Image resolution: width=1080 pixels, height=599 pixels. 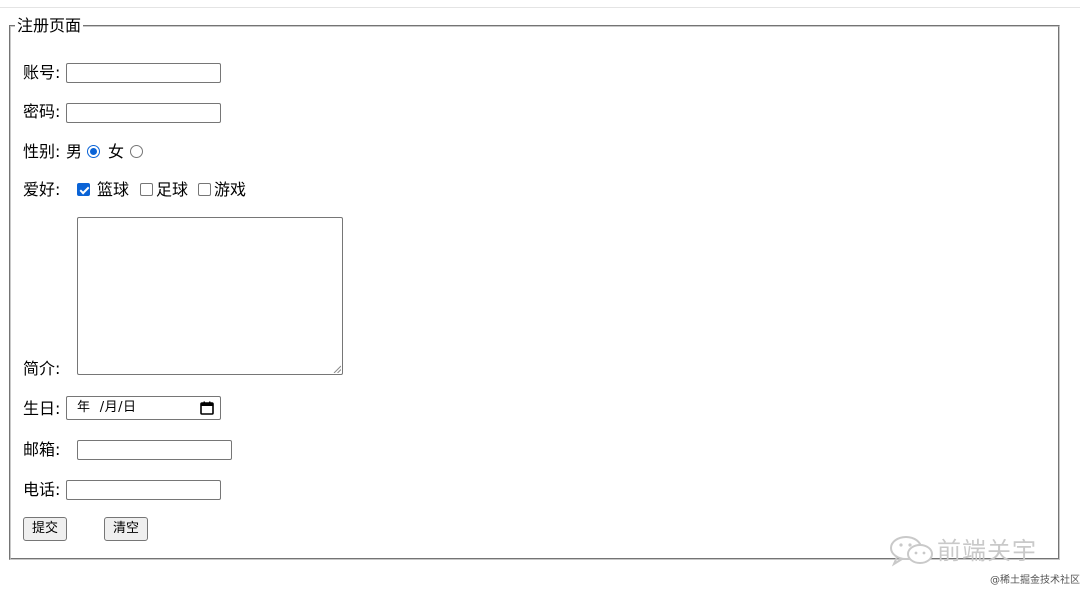 What do you see at coordinates (42, 111) in the screenshot?
I see `password-label: 密码:` at bounding box center [42, 111].